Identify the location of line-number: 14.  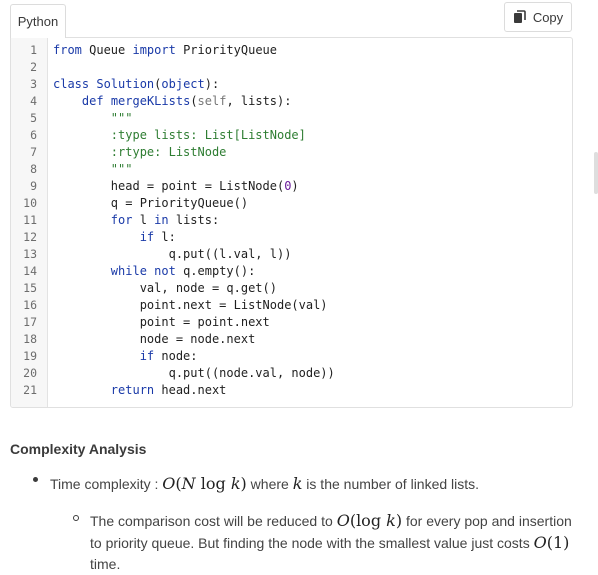
(30, 271).